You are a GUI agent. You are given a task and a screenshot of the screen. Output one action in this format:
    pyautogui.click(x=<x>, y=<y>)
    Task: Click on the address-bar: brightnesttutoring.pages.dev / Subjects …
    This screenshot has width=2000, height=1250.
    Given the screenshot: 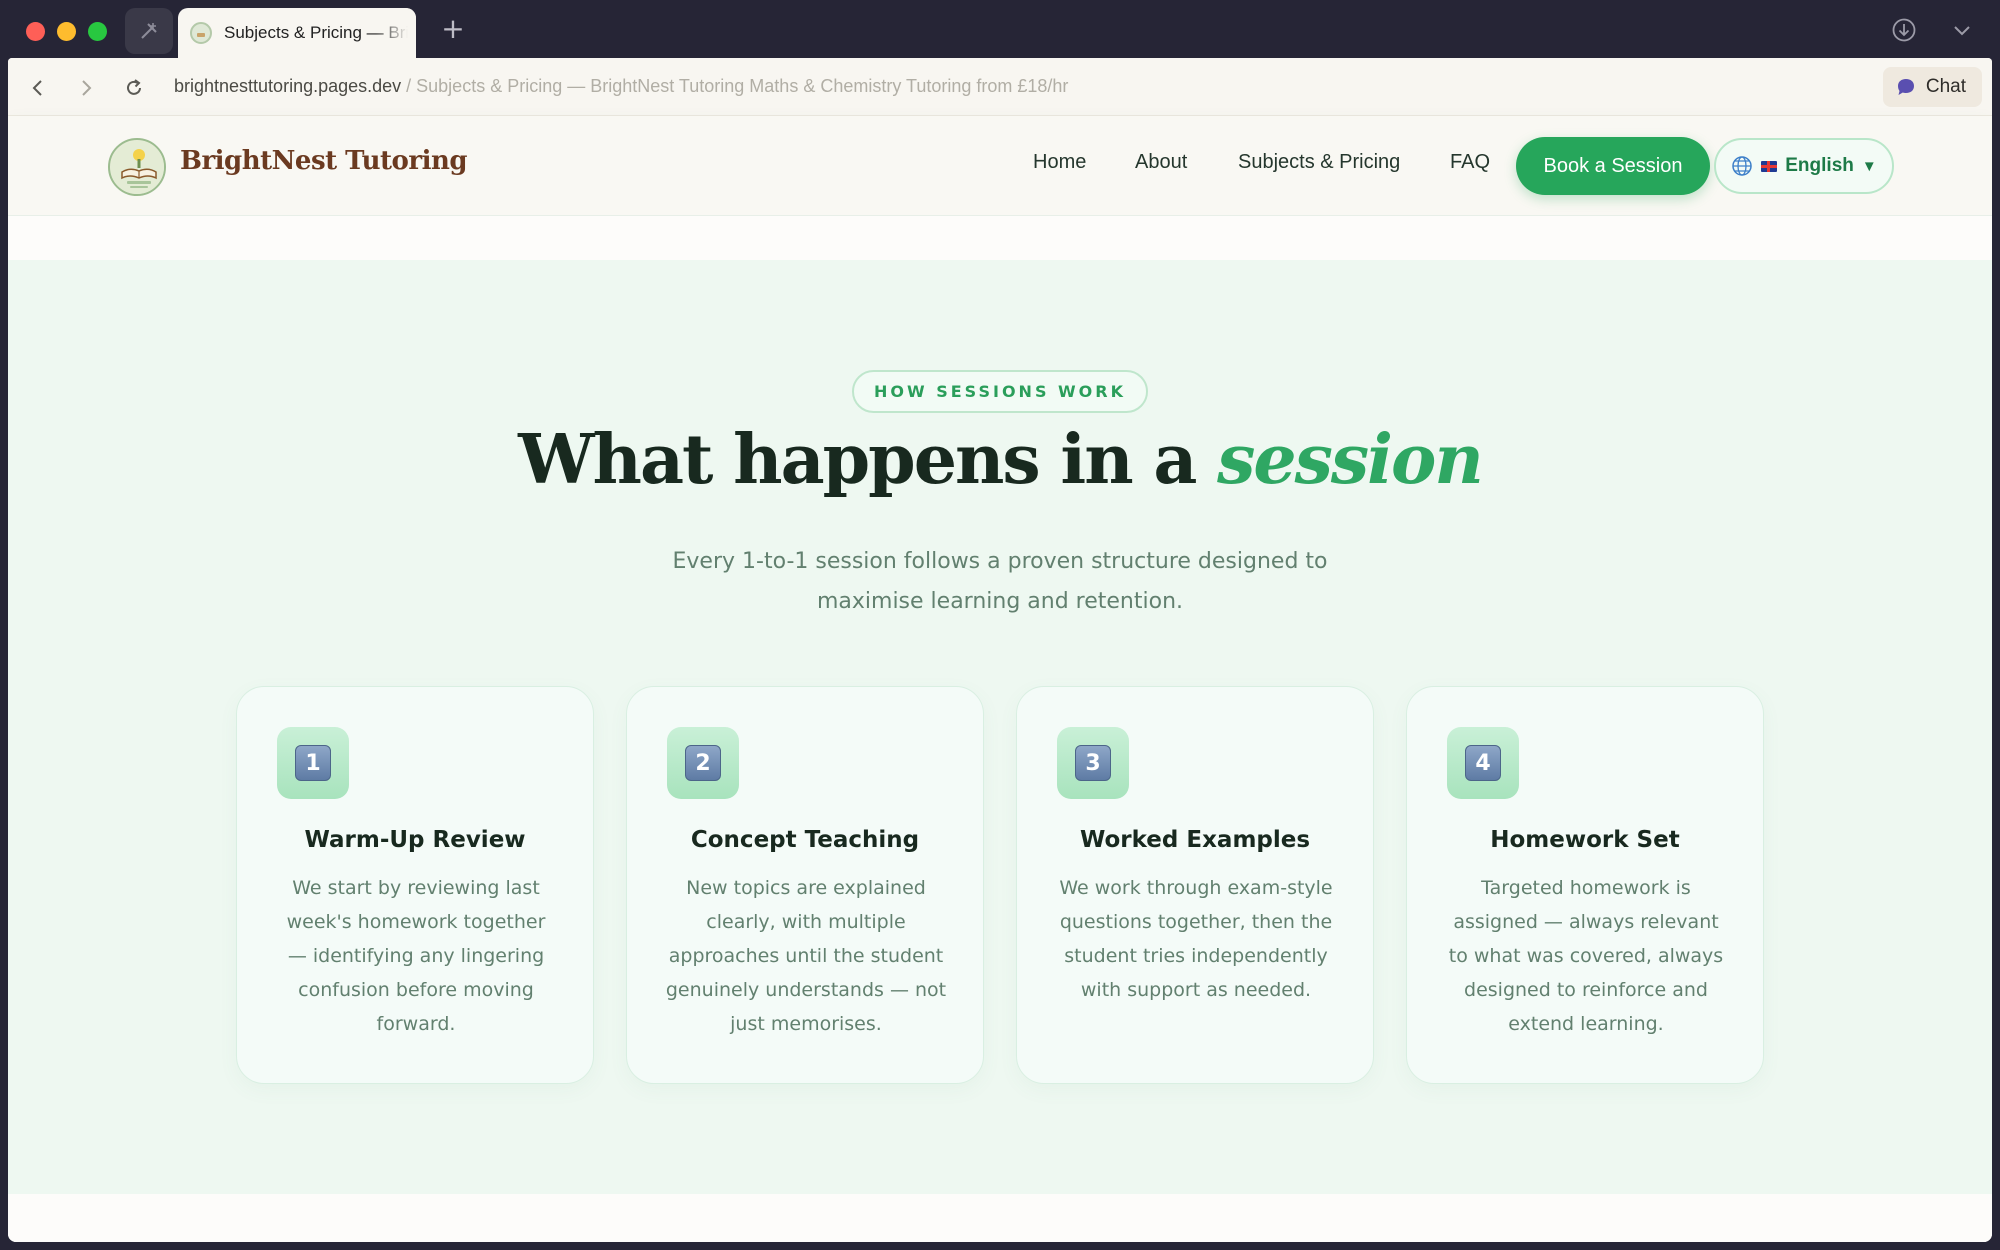 What is the action you would take?
    pyautogui.click(x=1000, y=87)
    